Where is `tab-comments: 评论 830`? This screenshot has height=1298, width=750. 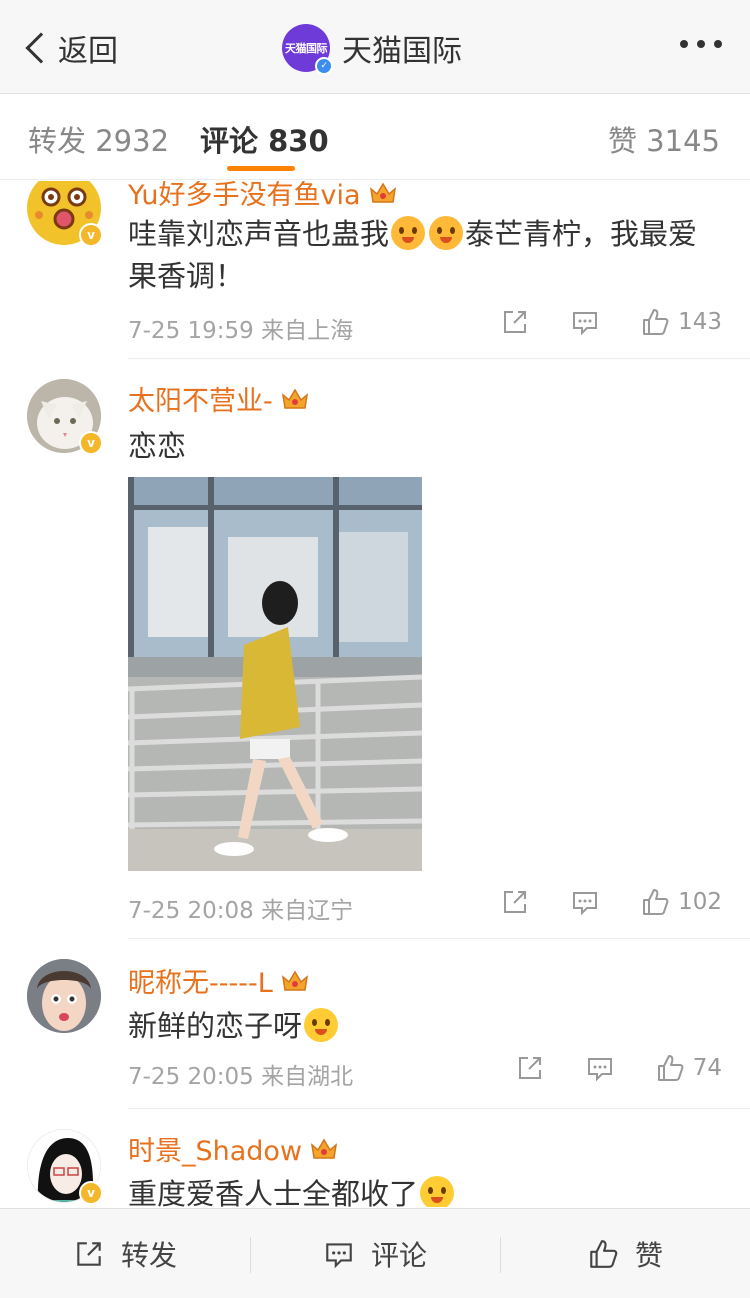 tab-comments: 评论 830 is located at coordinates (264, 139).